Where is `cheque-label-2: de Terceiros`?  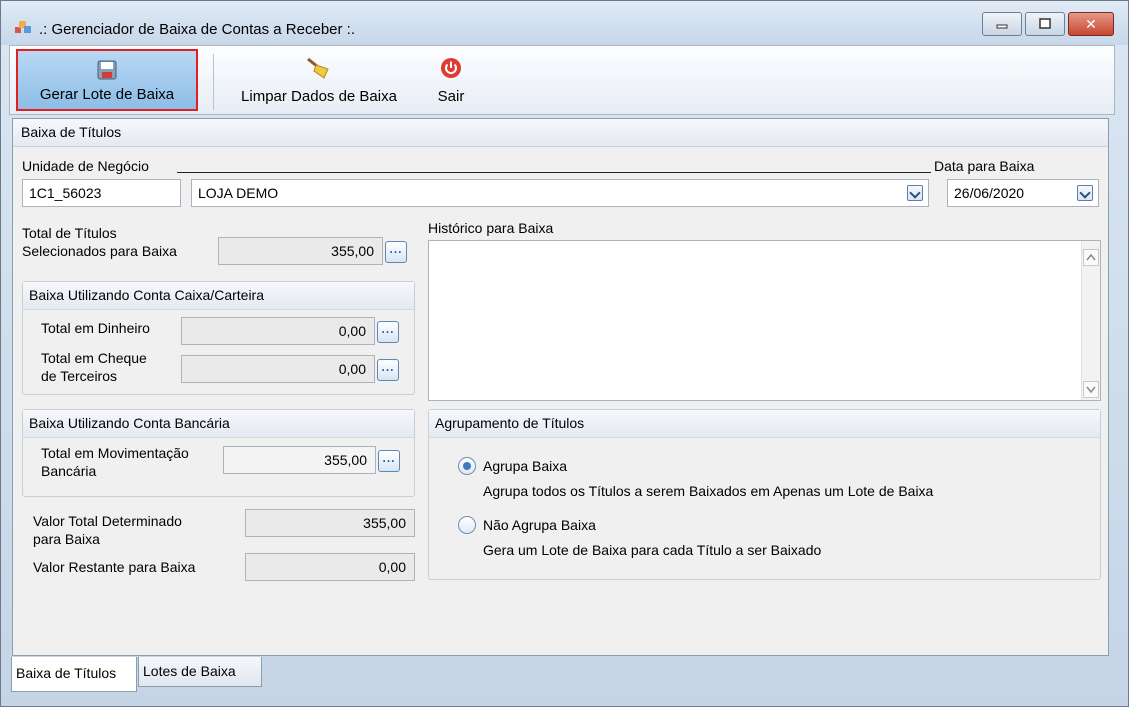
cheque-label-2: de Terceiros is located at coordinates (79, 376).